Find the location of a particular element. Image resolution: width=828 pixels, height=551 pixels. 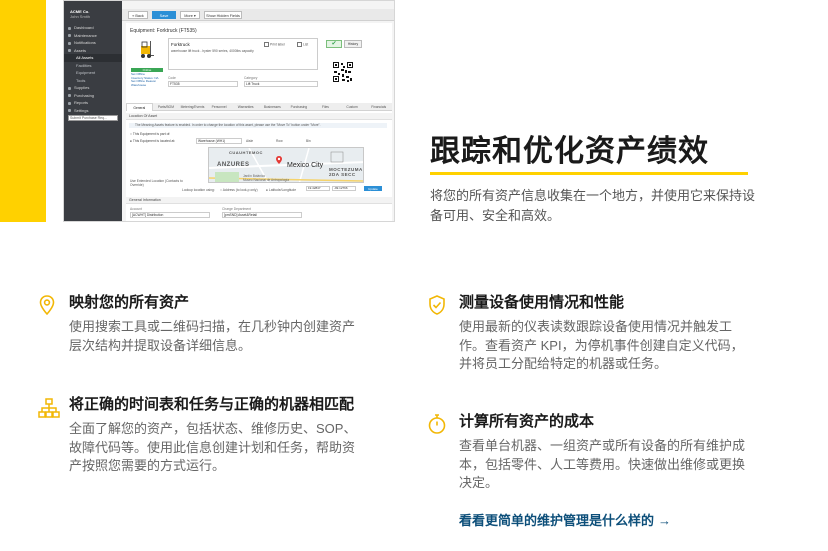

category-label: Category is located at coordinates (251, 78).